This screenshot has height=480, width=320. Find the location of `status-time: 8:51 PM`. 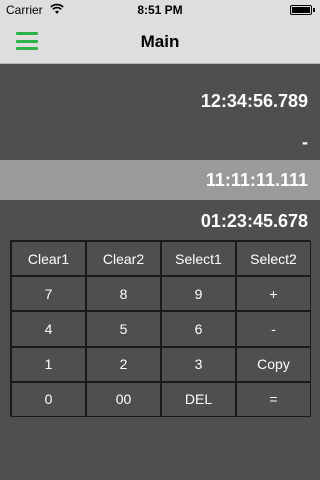

status-time: 8:51 PM is located at coordinates (160, 10).